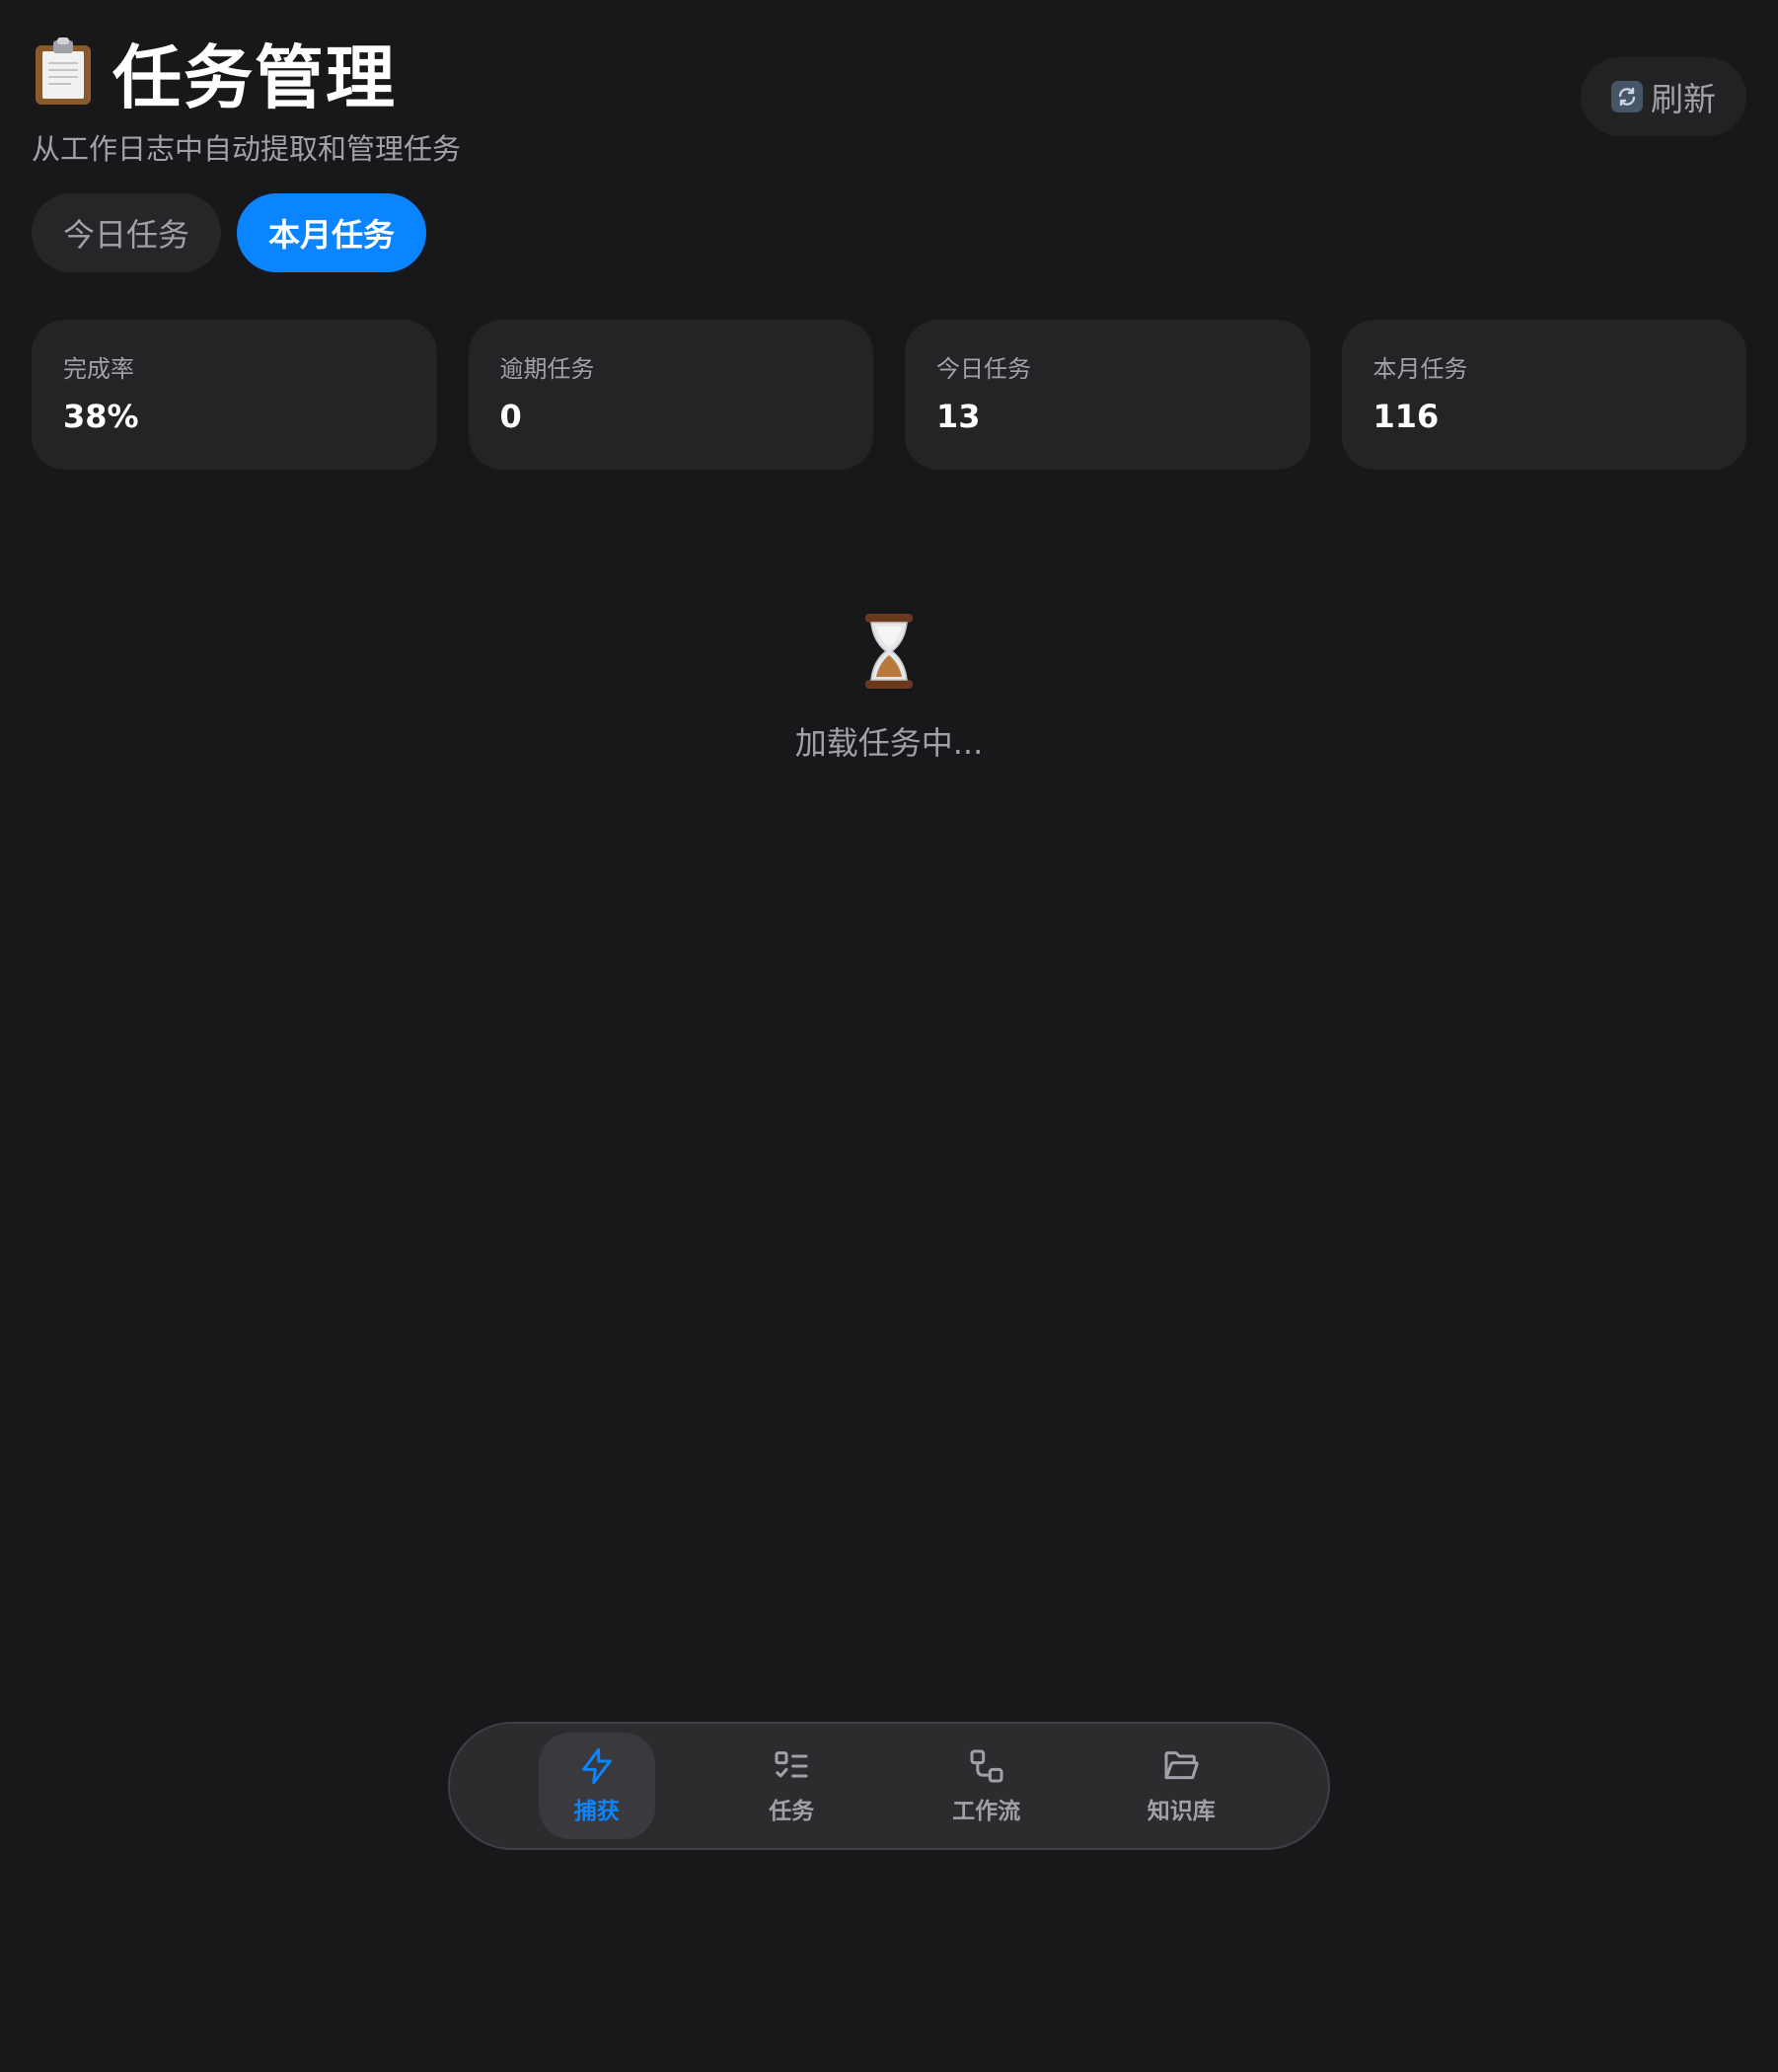 The width and height of the screenshot is (1778, 2072). Describe the element at coordinates (596, 1766) in the screenshot. I see `lightning-icon` at that location.